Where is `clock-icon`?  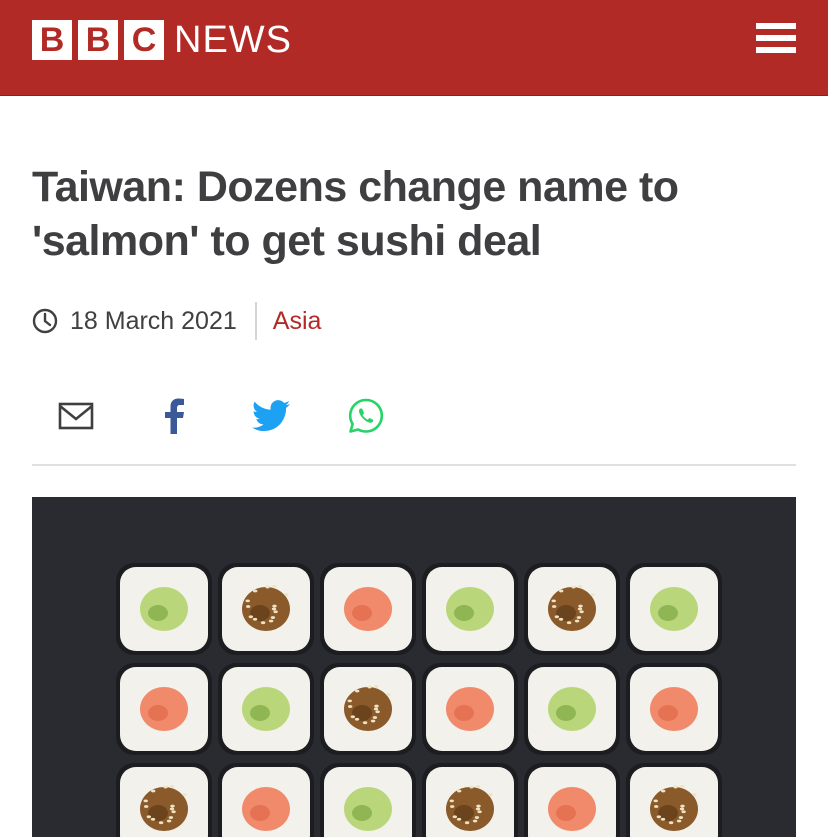
clock-icon is located at coordinates (45, 321).